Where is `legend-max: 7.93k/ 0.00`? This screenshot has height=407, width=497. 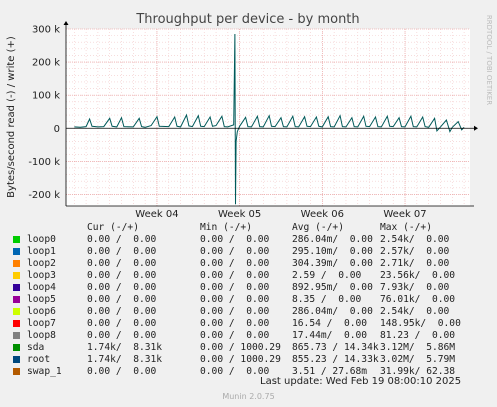
legend-max: 7.93k/ 0.00 is located at coordinates (415, 287).